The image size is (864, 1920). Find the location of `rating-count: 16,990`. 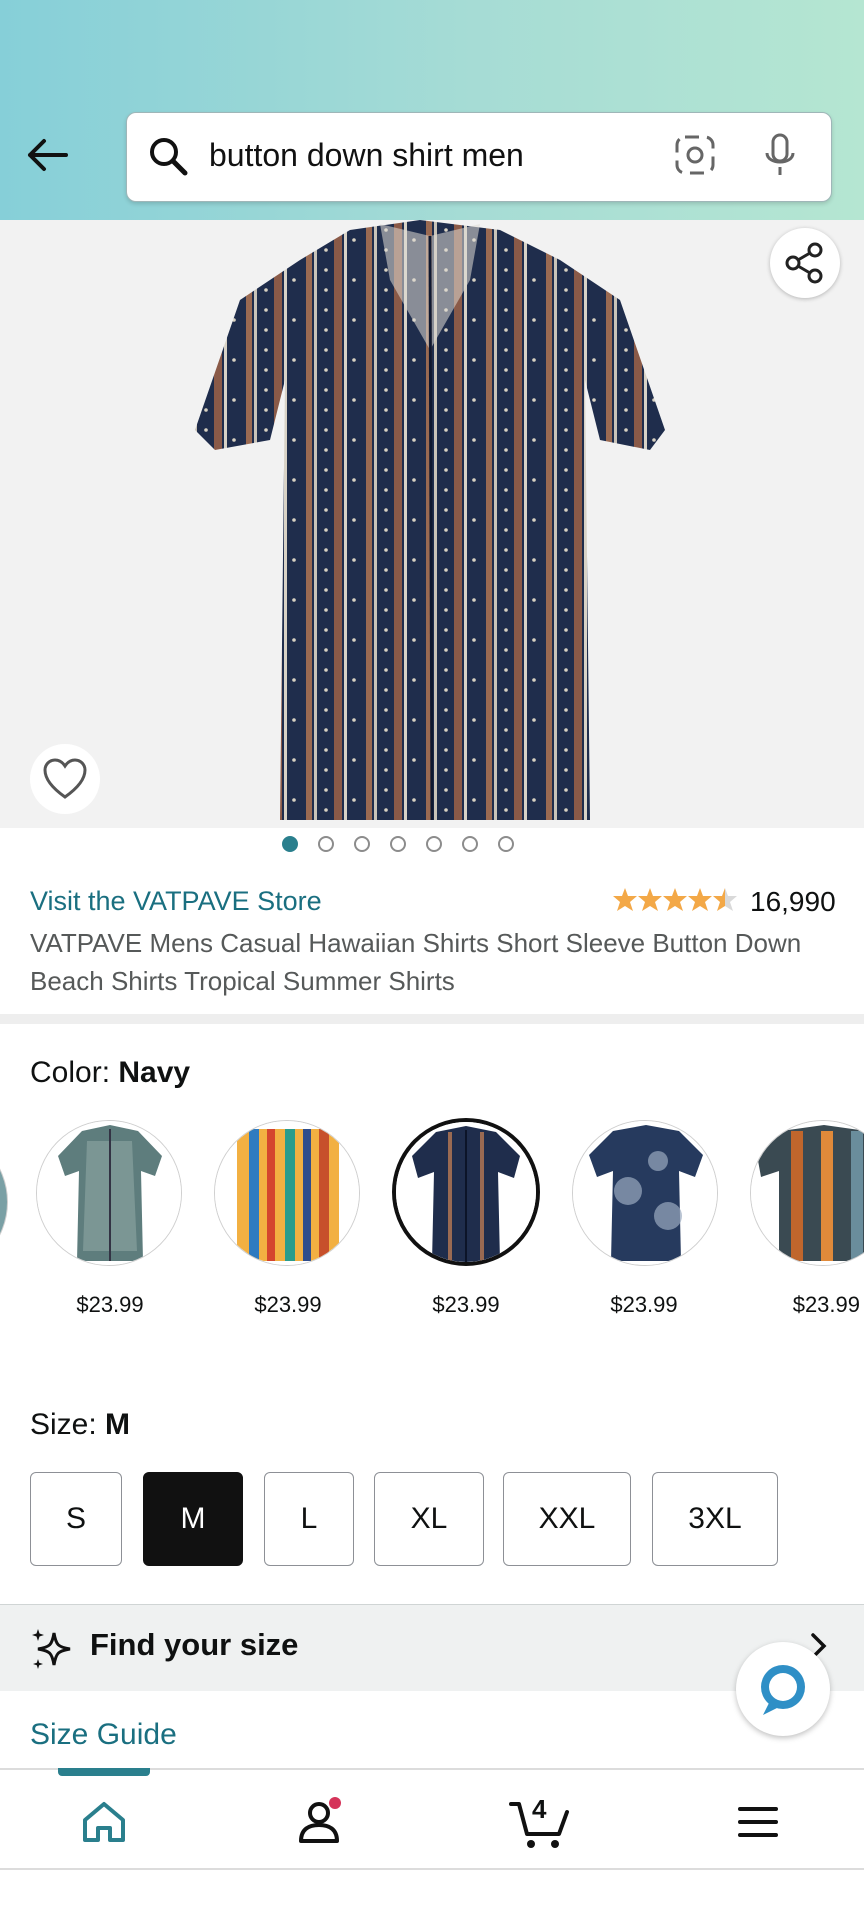

rating-count: 16,990 is located at coordinates (793, 902).